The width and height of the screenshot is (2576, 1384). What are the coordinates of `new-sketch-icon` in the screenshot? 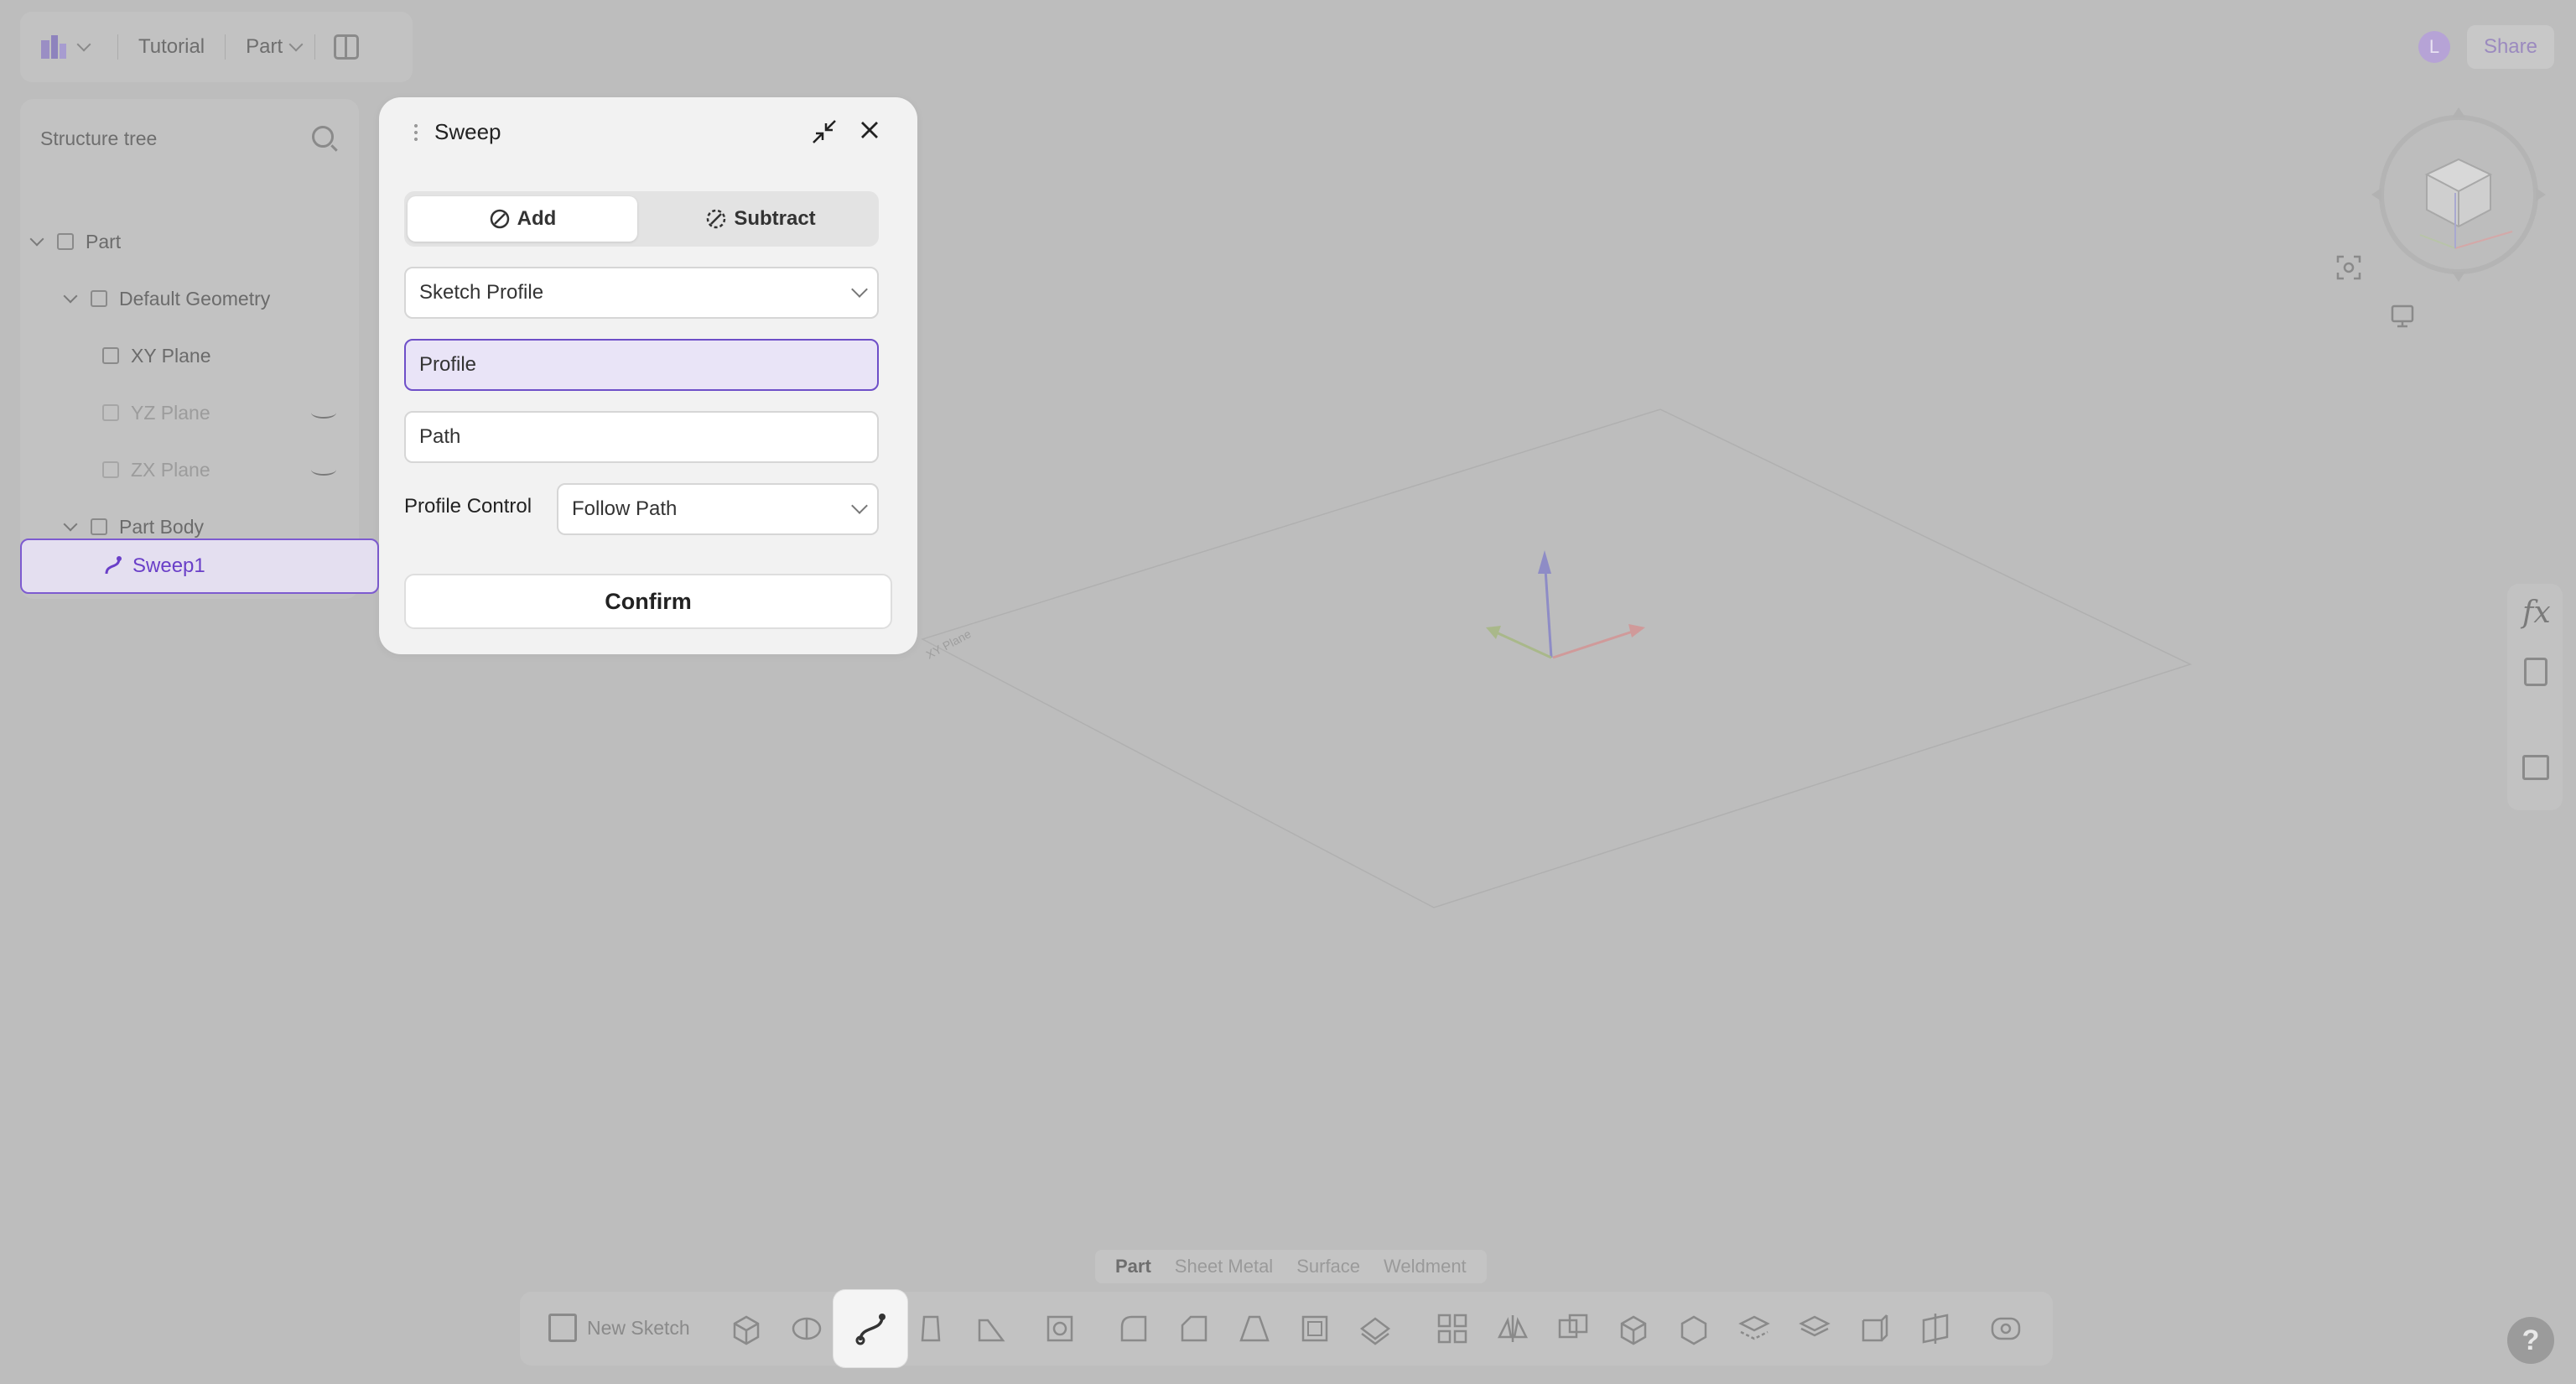 It's located at (562, 1328).